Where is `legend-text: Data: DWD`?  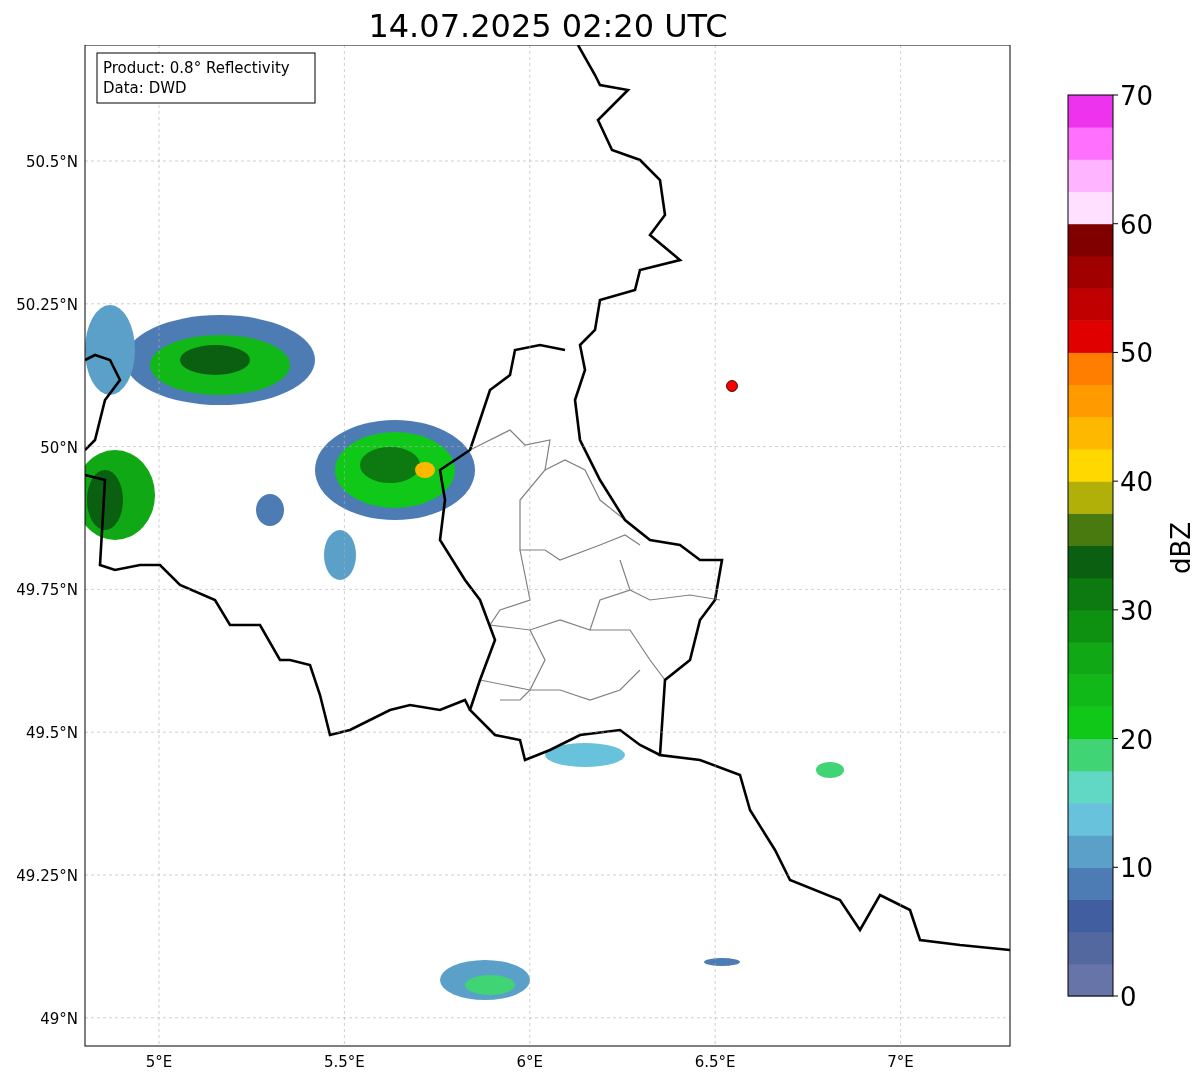
legend-text: Data: DWD is located at coordinates (145, 88).